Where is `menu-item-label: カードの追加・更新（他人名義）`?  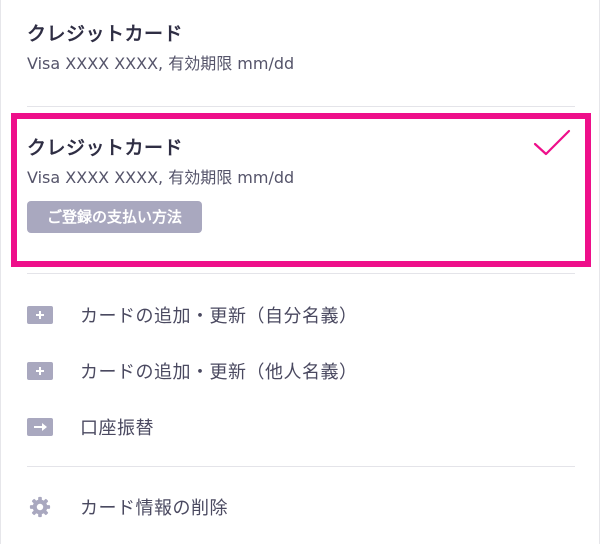 menu-item-label: カードの追加・更新（他人名義） is located at coordinates (219, 372).